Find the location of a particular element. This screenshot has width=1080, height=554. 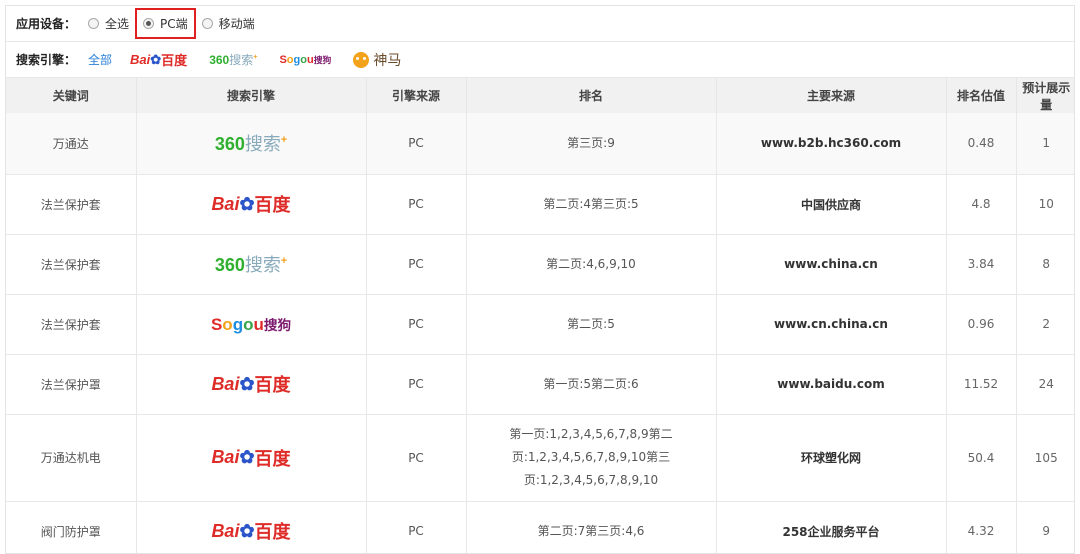

main-source-cell: 环球塑化网 is located at coordinates (831, 458).